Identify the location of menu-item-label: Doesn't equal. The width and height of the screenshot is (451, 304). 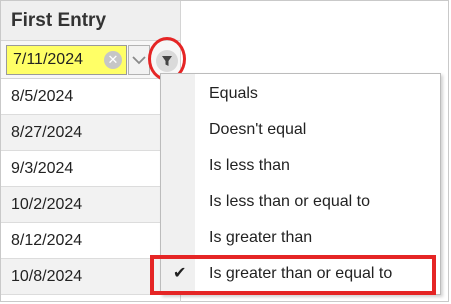
(258, 129).